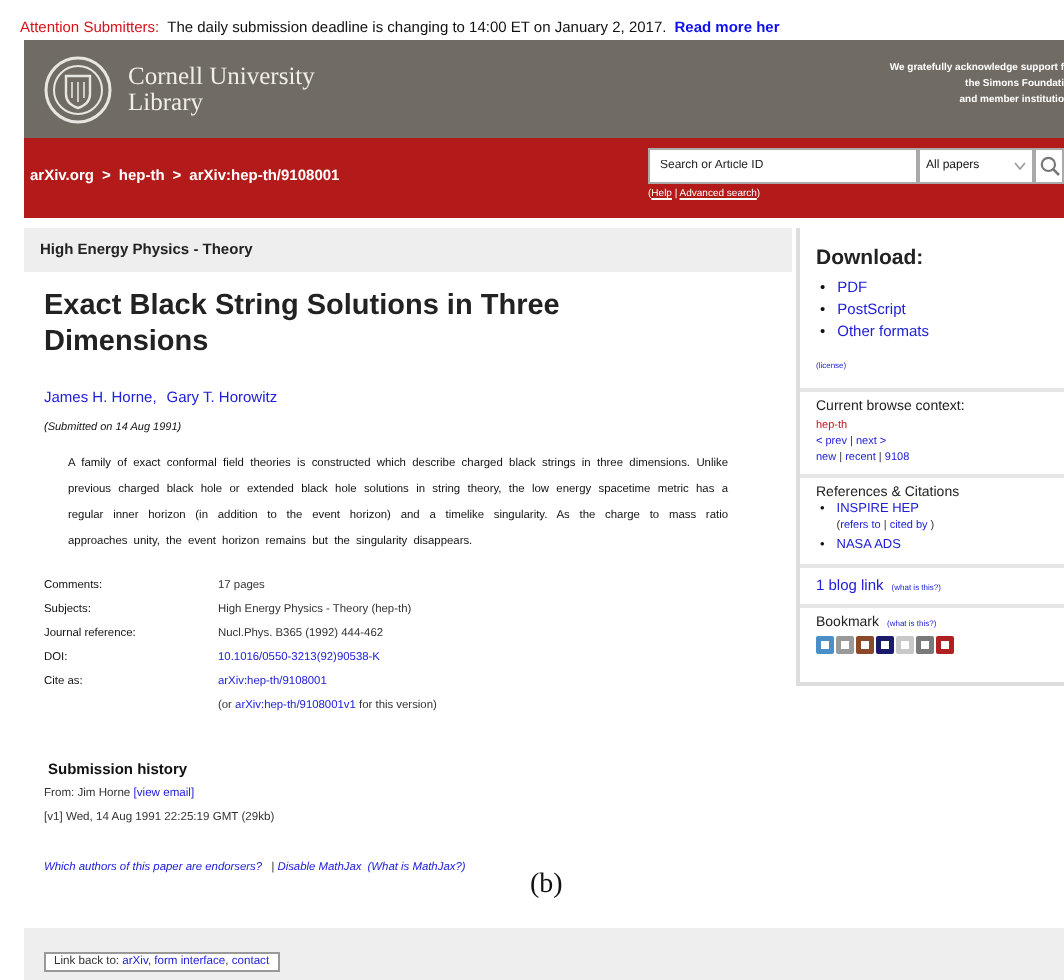 The height and width of the screenshot is (980, 1064). I want to click on figure-caption: (b), so click(546, 886).